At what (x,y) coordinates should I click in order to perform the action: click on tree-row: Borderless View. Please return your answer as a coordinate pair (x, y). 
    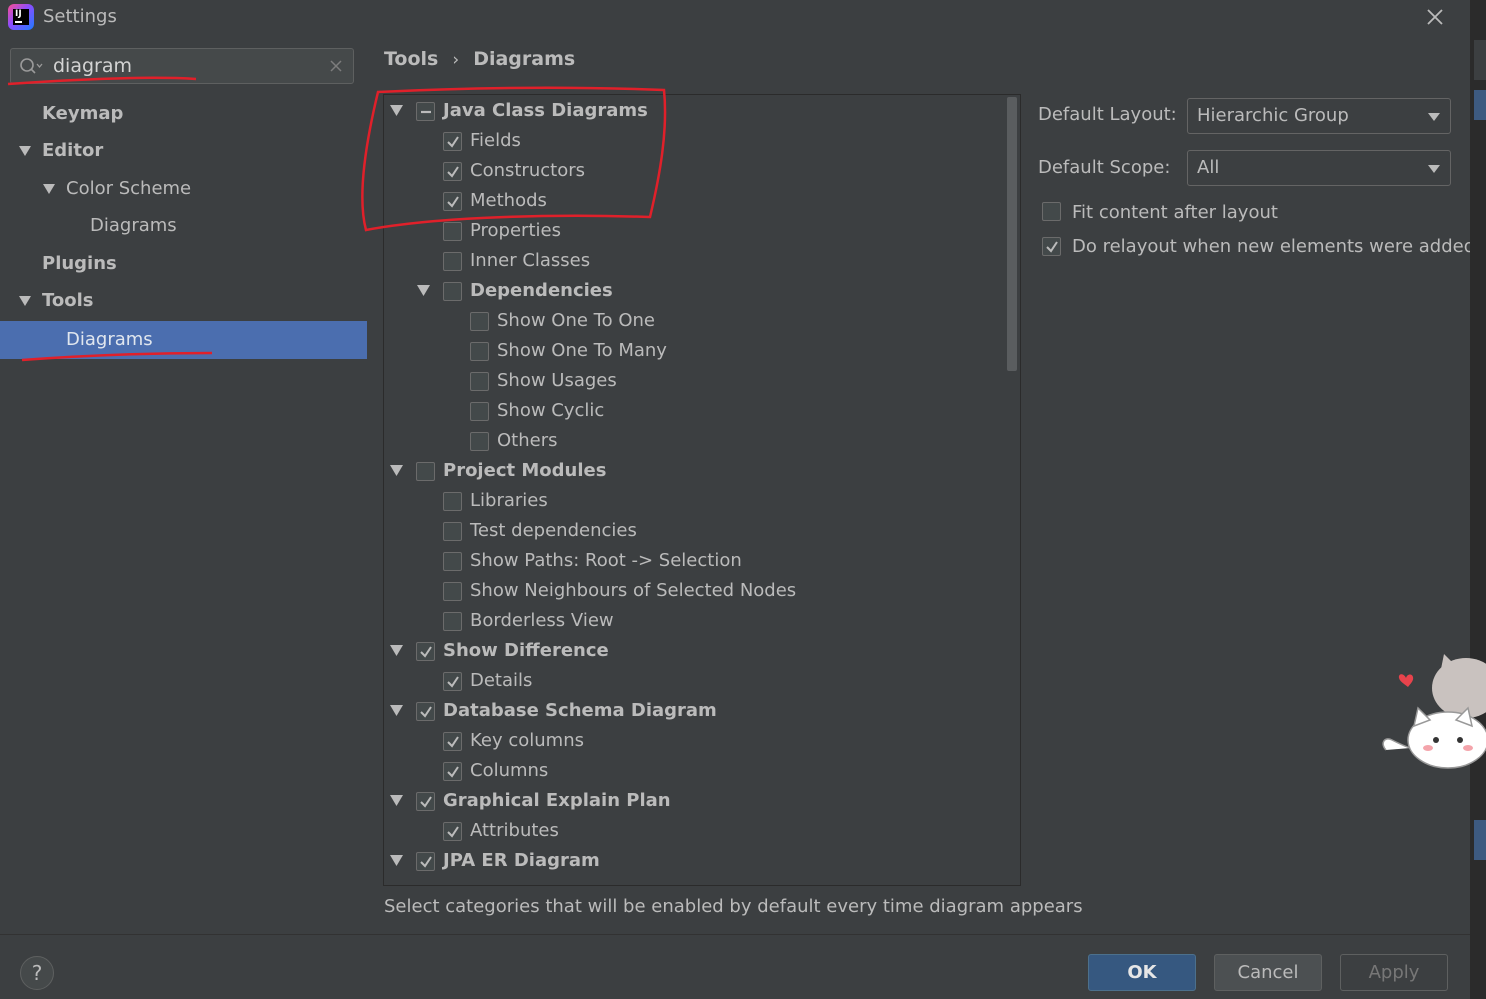
    Looking at the image, I should click on (694, 621).